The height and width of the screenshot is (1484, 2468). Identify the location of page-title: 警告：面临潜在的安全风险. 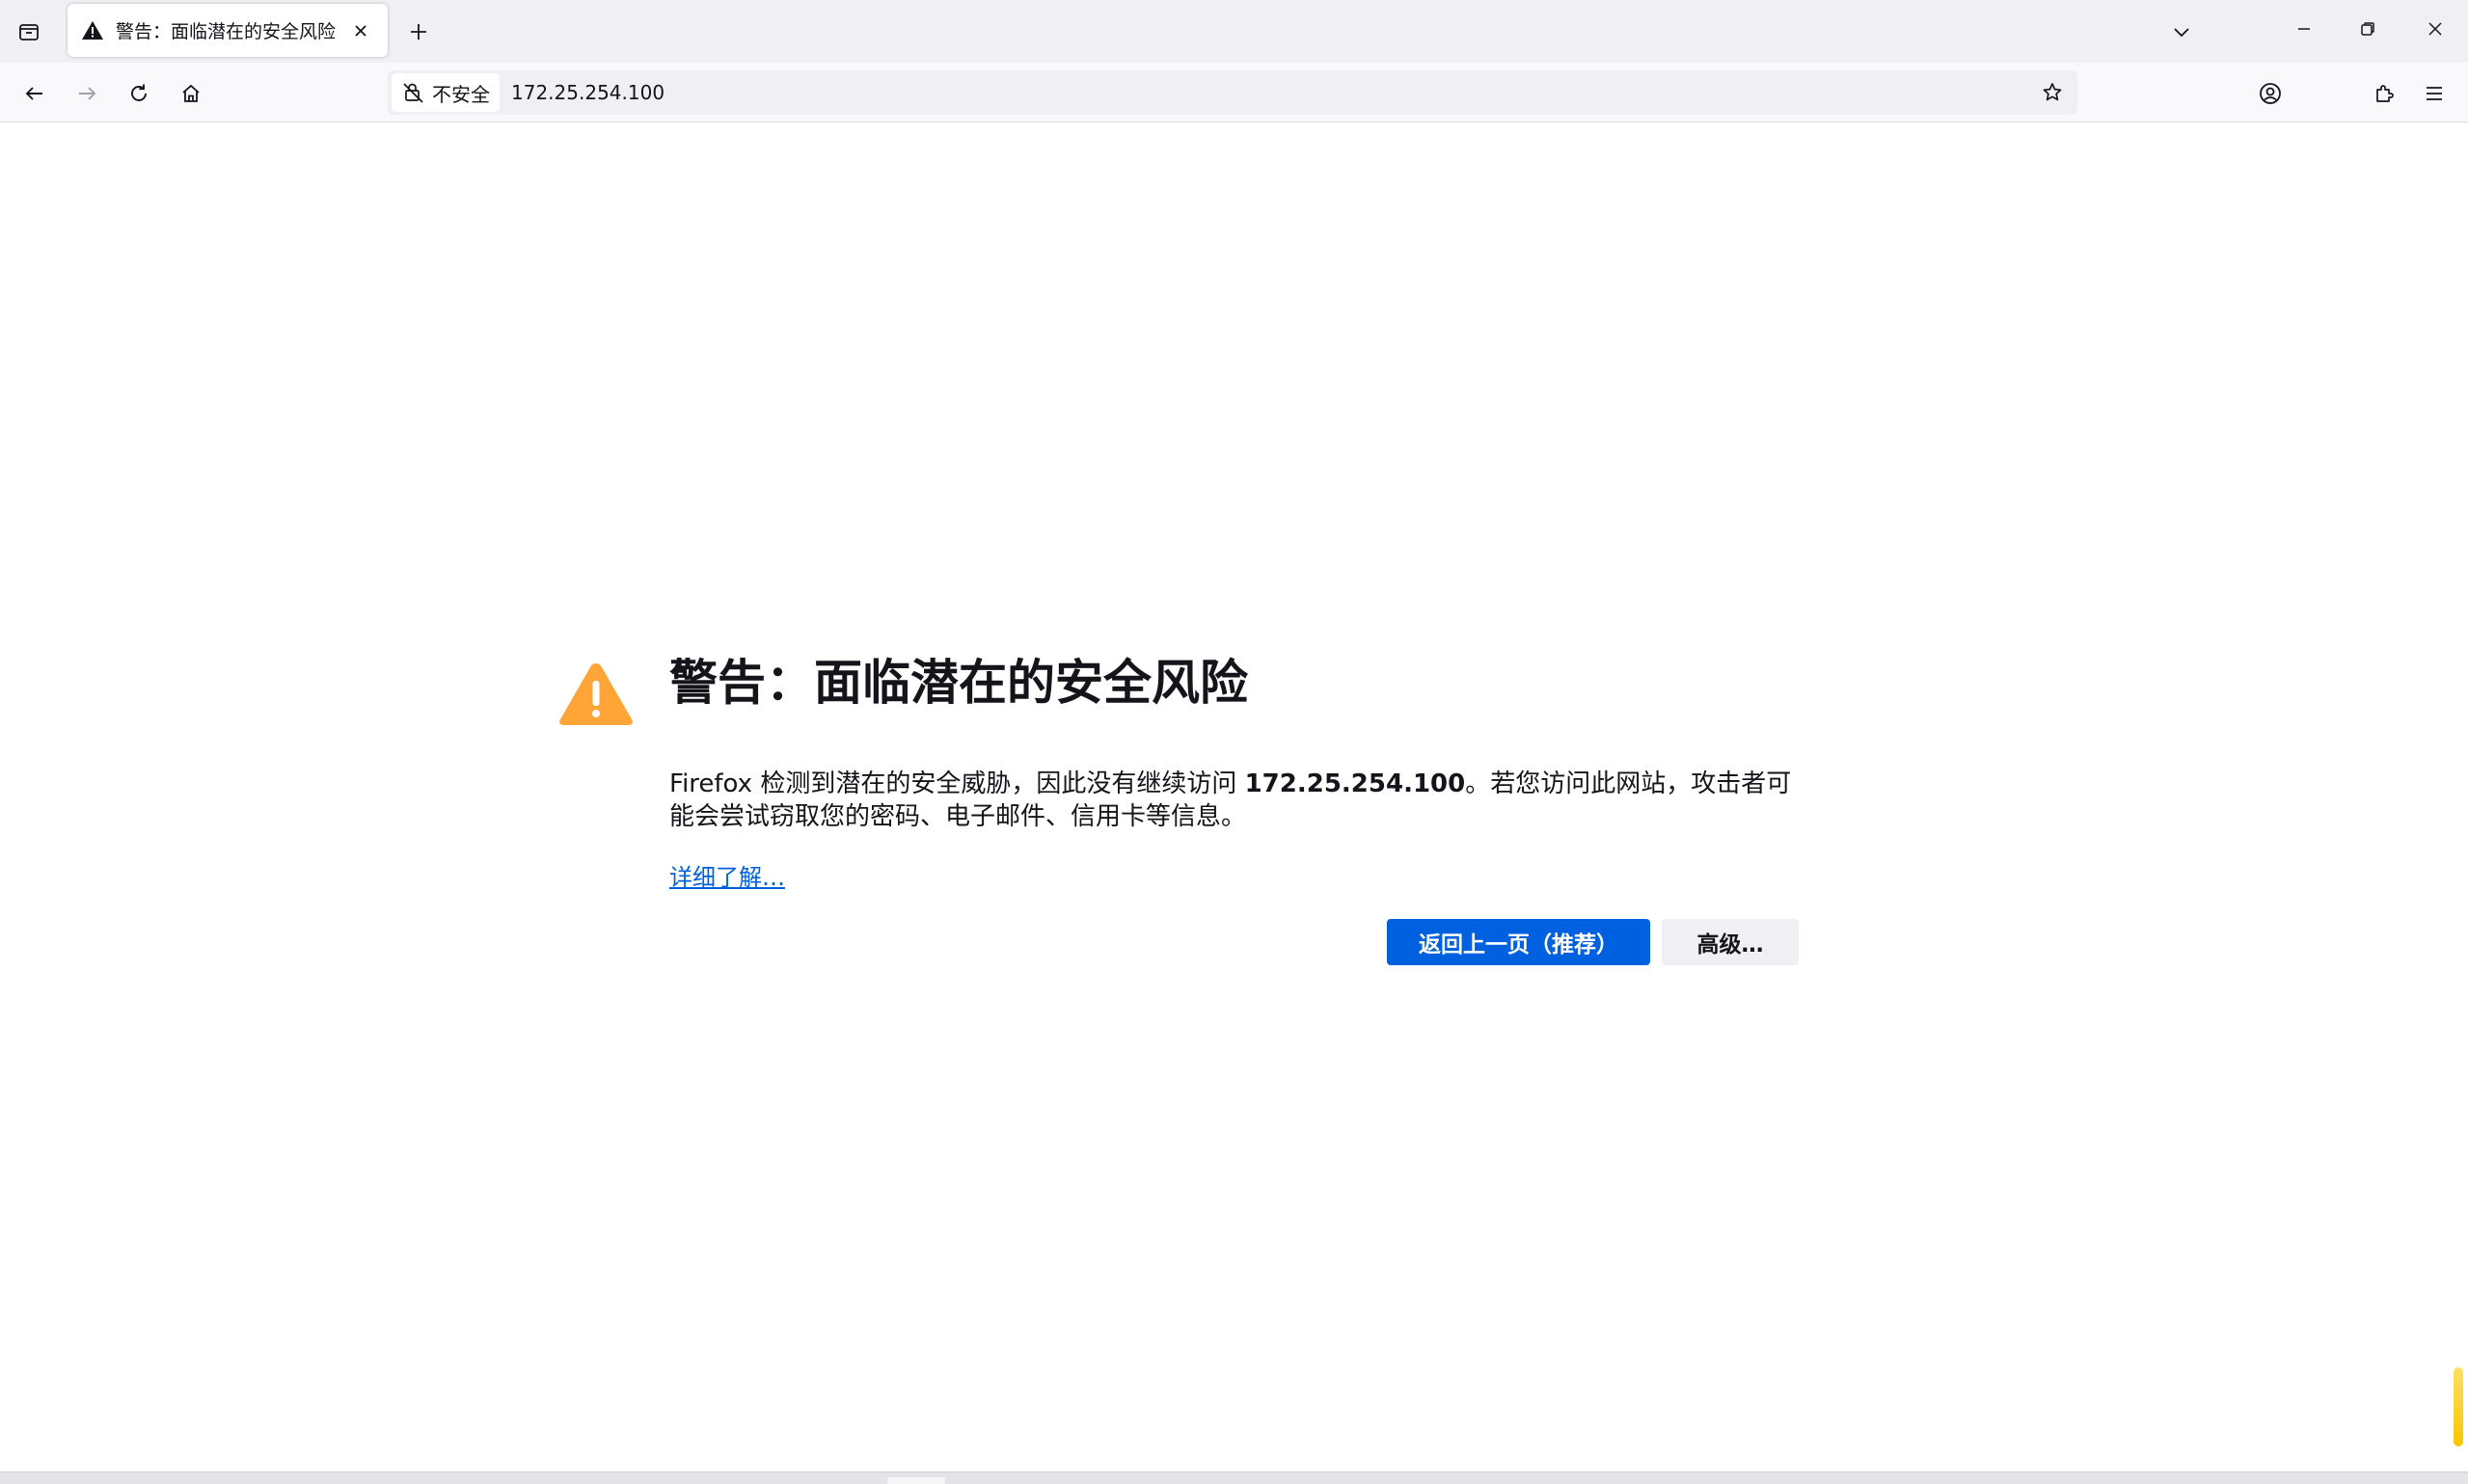
(958, 683).